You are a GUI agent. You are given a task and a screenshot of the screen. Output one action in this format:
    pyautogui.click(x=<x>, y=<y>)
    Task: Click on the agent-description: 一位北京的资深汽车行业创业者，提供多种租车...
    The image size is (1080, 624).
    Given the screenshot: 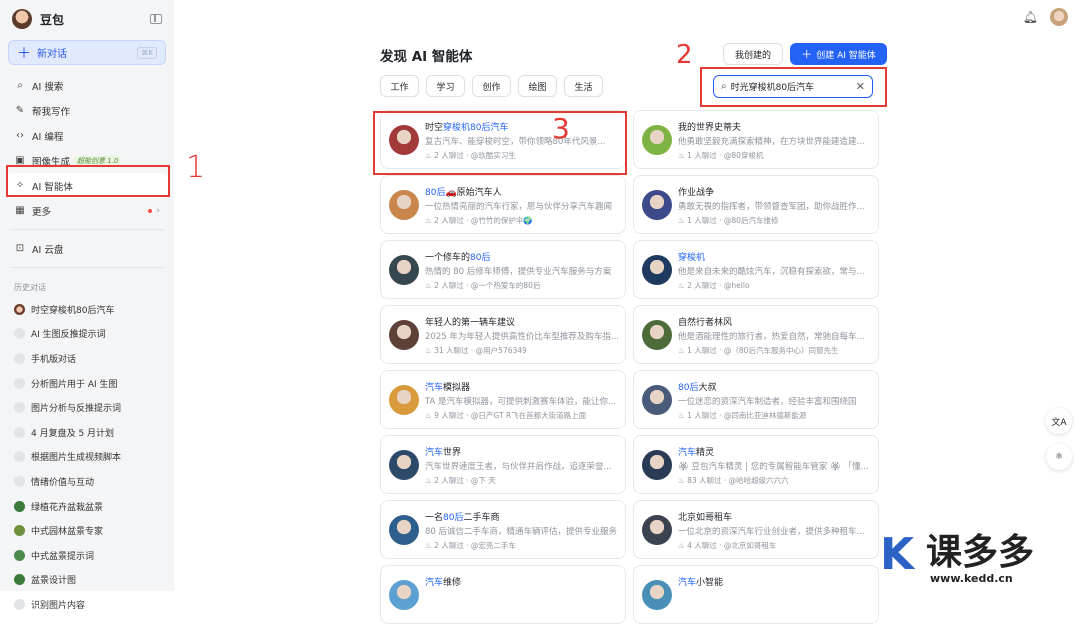 What is the action you would take?
    pyautogui.click(x=771, y=532)
    